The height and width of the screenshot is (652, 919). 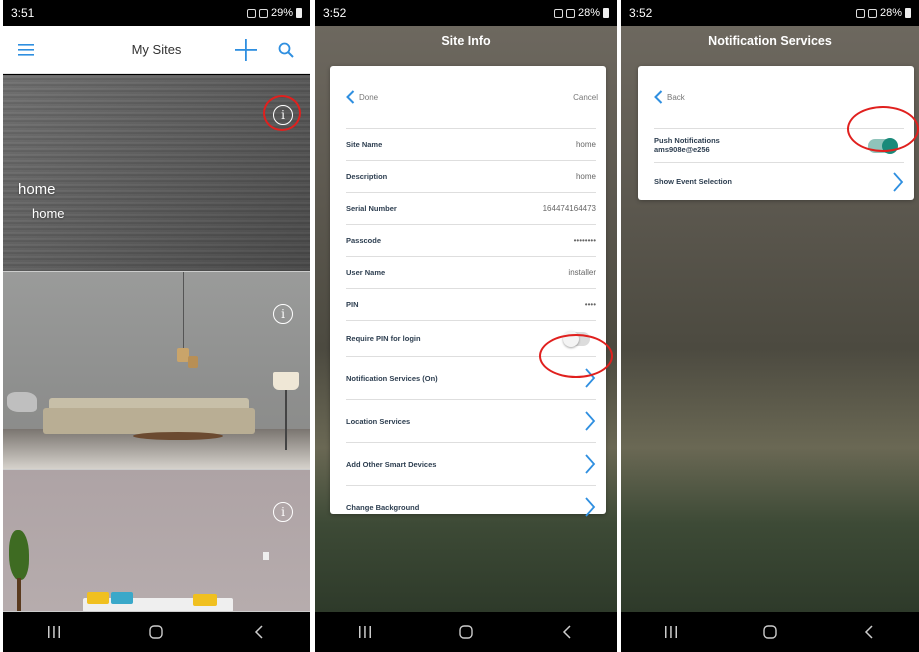 What do you see at coordinates (585, 97) in the screenshot?
I see `cancel-button: Cancel` at bounding box center [585, 97].